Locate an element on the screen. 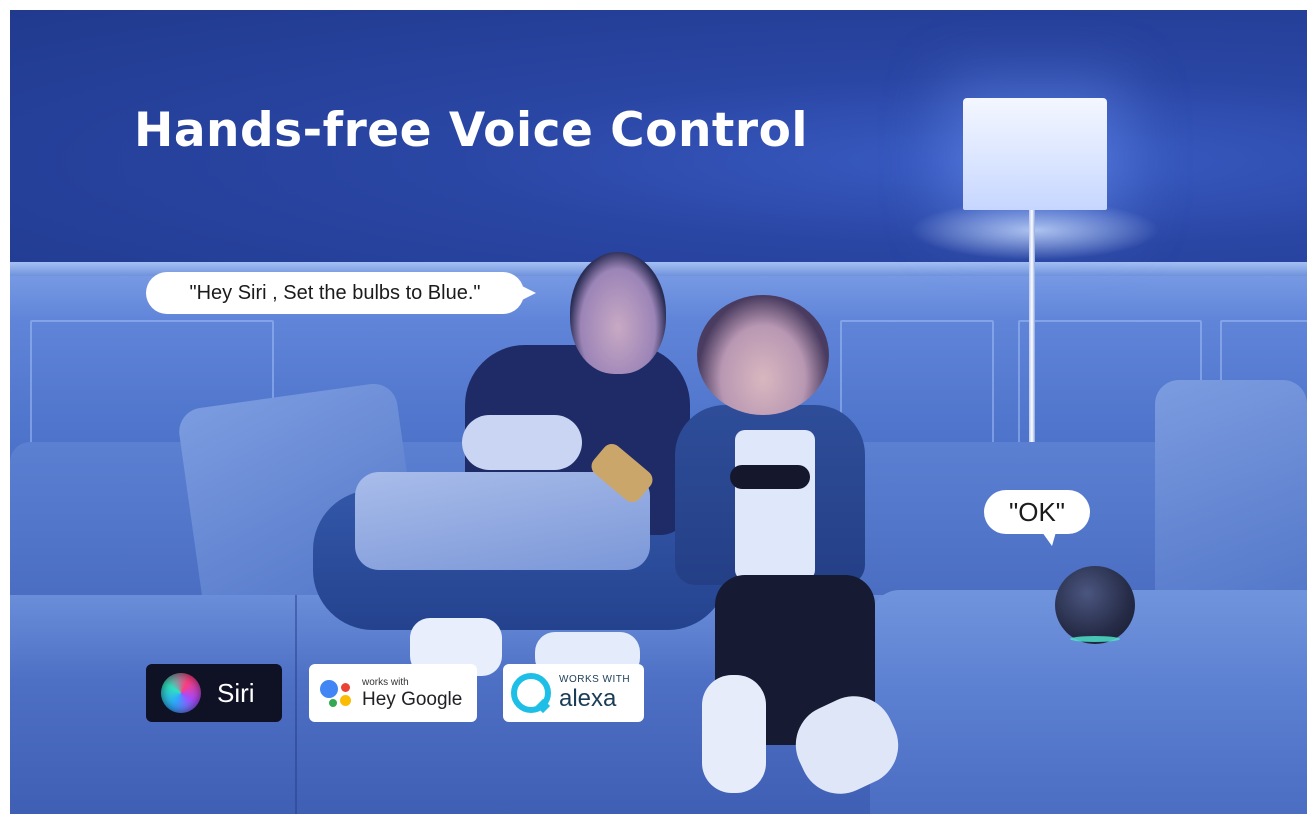 Image resolution: width=1313 pixels, height=814 pixels. siri-label: Siri is located at coordinates (236, 692).